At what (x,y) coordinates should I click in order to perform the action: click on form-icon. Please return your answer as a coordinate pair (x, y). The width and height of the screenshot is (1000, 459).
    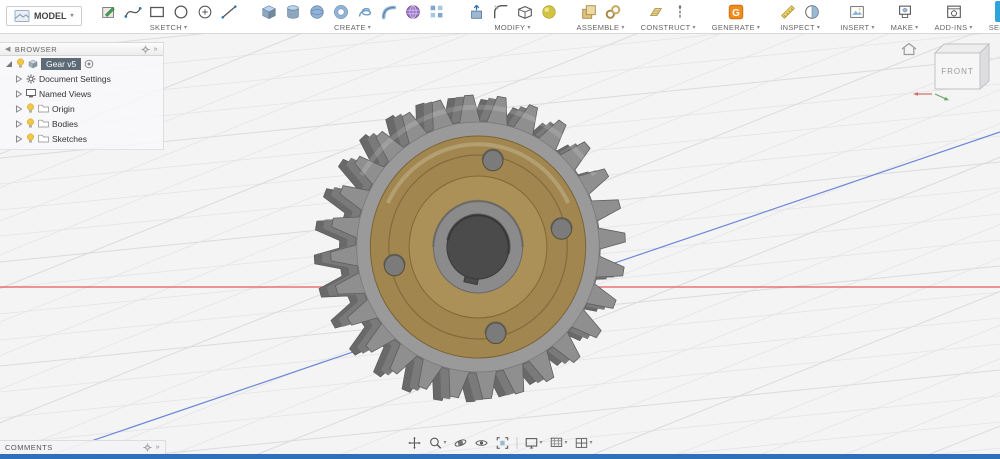
    Looking at the image, I should click on (412, 11).